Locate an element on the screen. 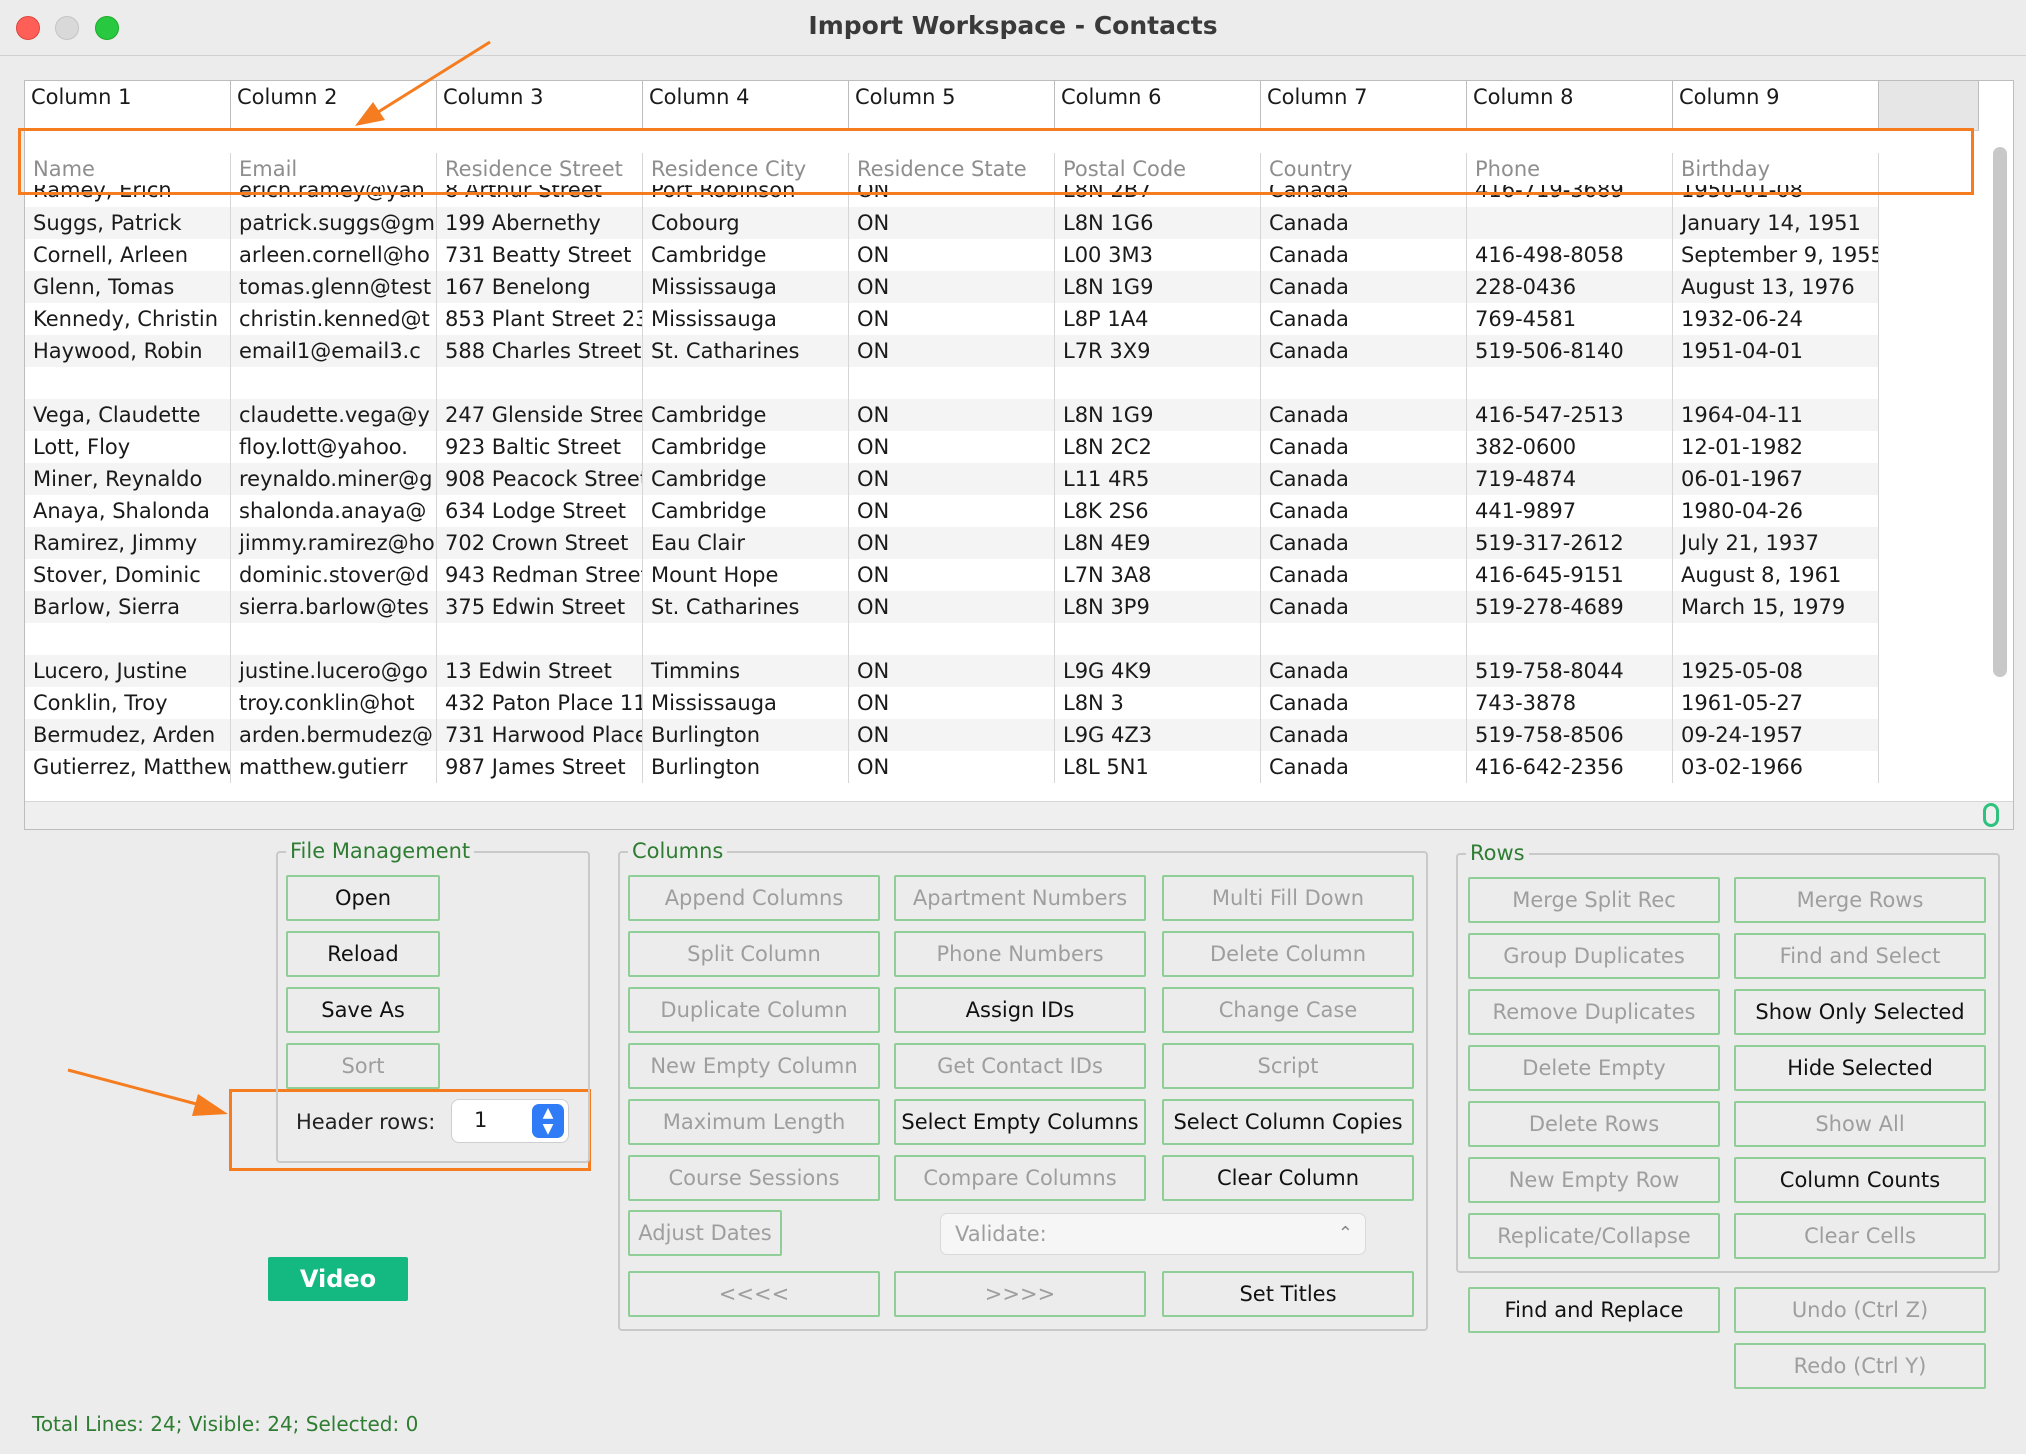 The height and width of the screenshot is (1454, 2026). table-cell: Mount Hope is located at coordinates (746, 575).